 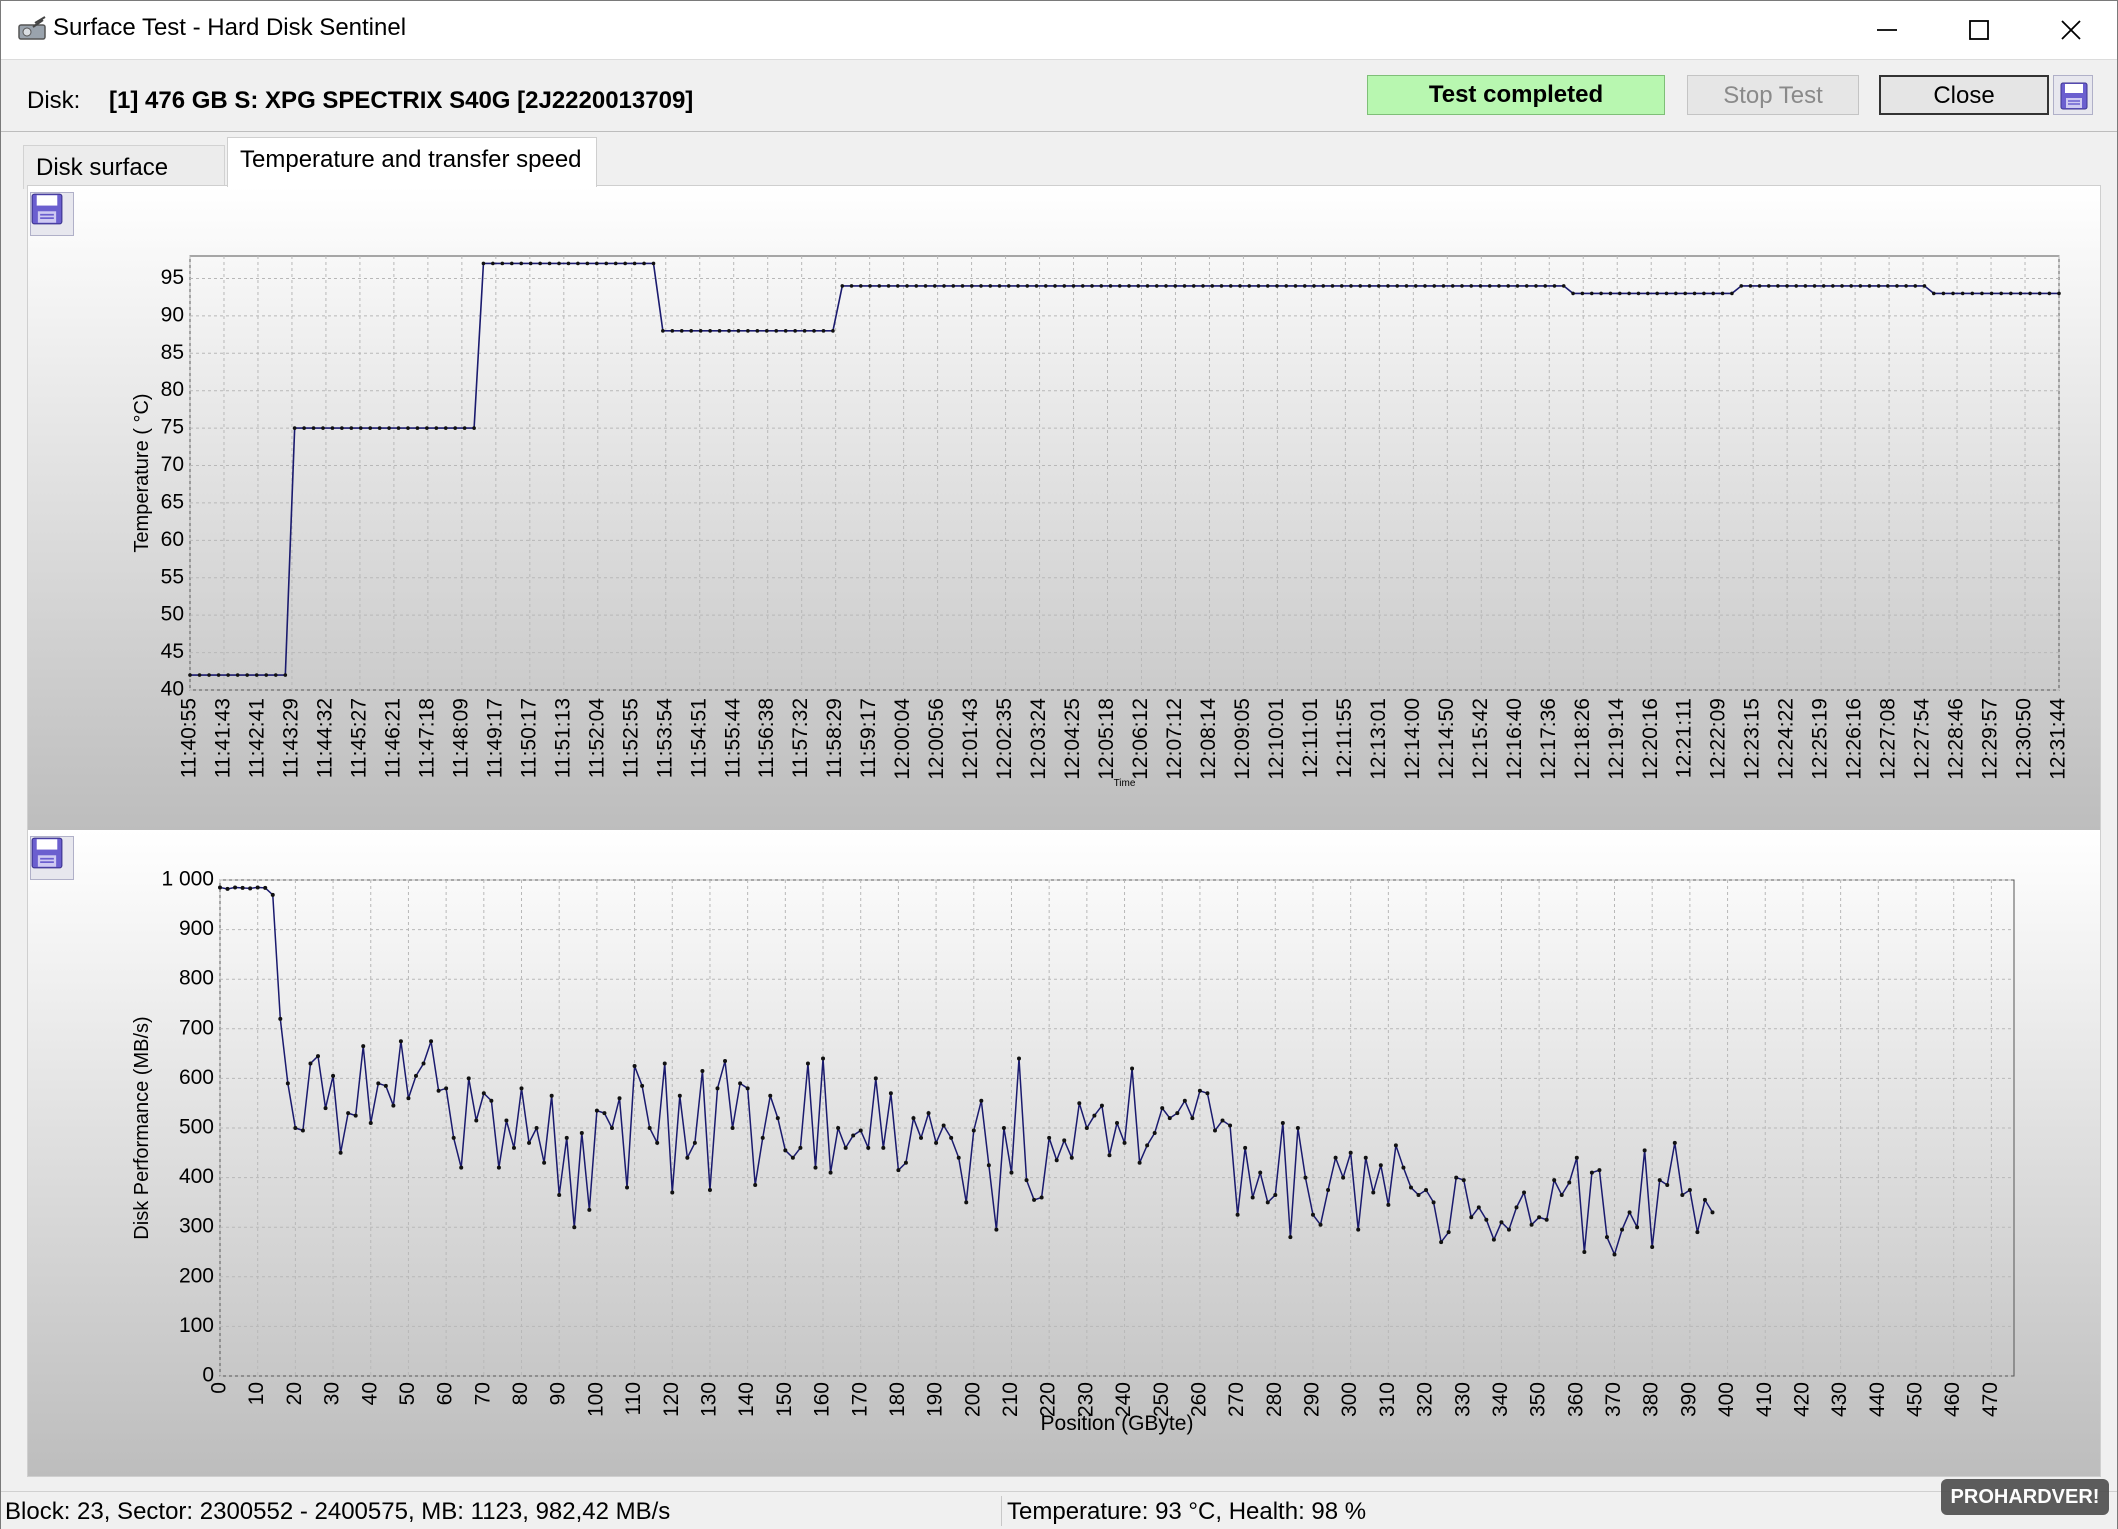 What do you see at coordinates (460, 738) in the screenshot?
I see `x-tick-label: 11:48:09` at bounding box center [460, 738].